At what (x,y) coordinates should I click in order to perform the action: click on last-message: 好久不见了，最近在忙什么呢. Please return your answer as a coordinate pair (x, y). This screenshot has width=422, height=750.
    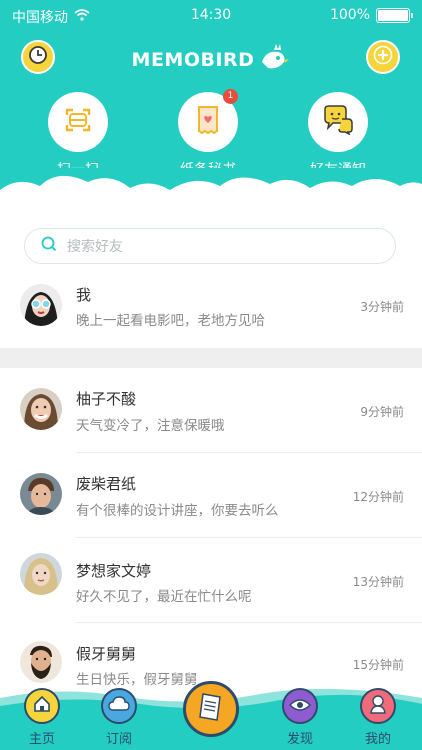
    Looking at the image, I should click on (164, 597).